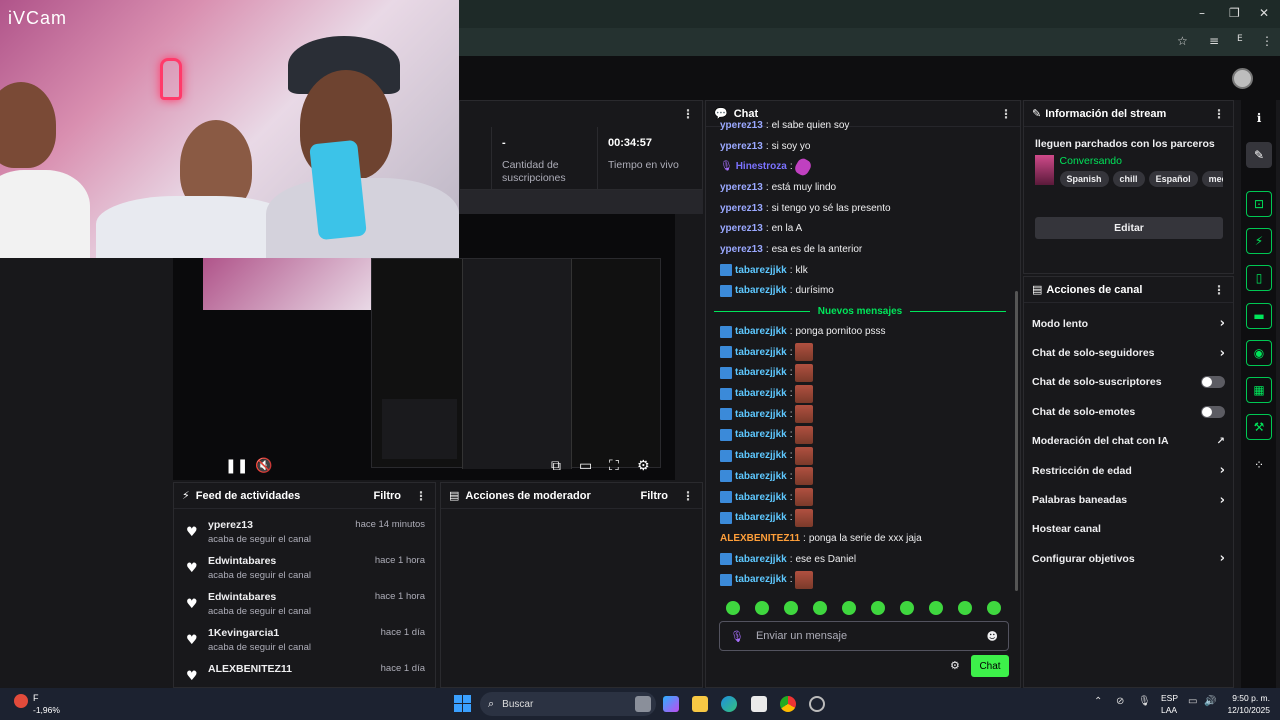 The height and width of the screenshot is (720, 1280). I want to click on clock-time: 9:50 p. m., so click(1246, 698).